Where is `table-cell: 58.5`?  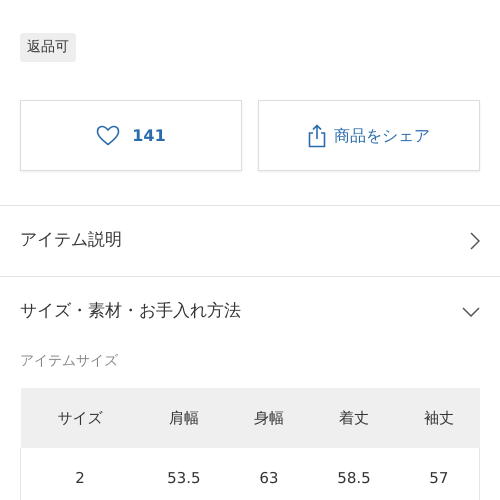
table-cell: 58.5 is located at coordinates (354, 474).